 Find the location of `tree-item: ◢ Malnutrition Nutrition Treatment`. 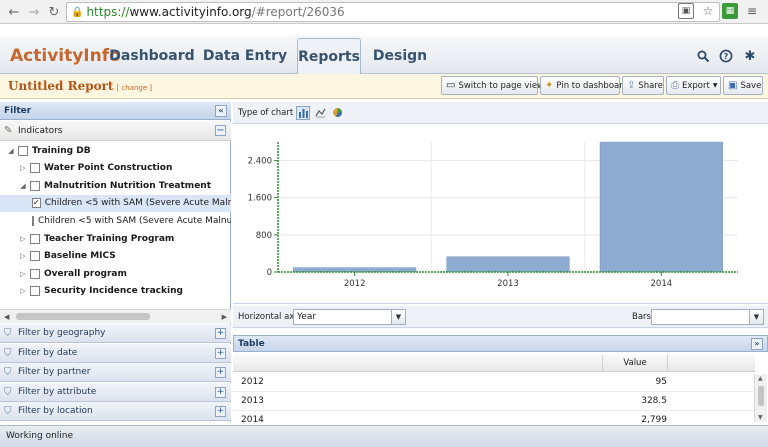

tree-item: ◢ Malnutrition Nutrition Treatment is located at coordinates (115, 185).